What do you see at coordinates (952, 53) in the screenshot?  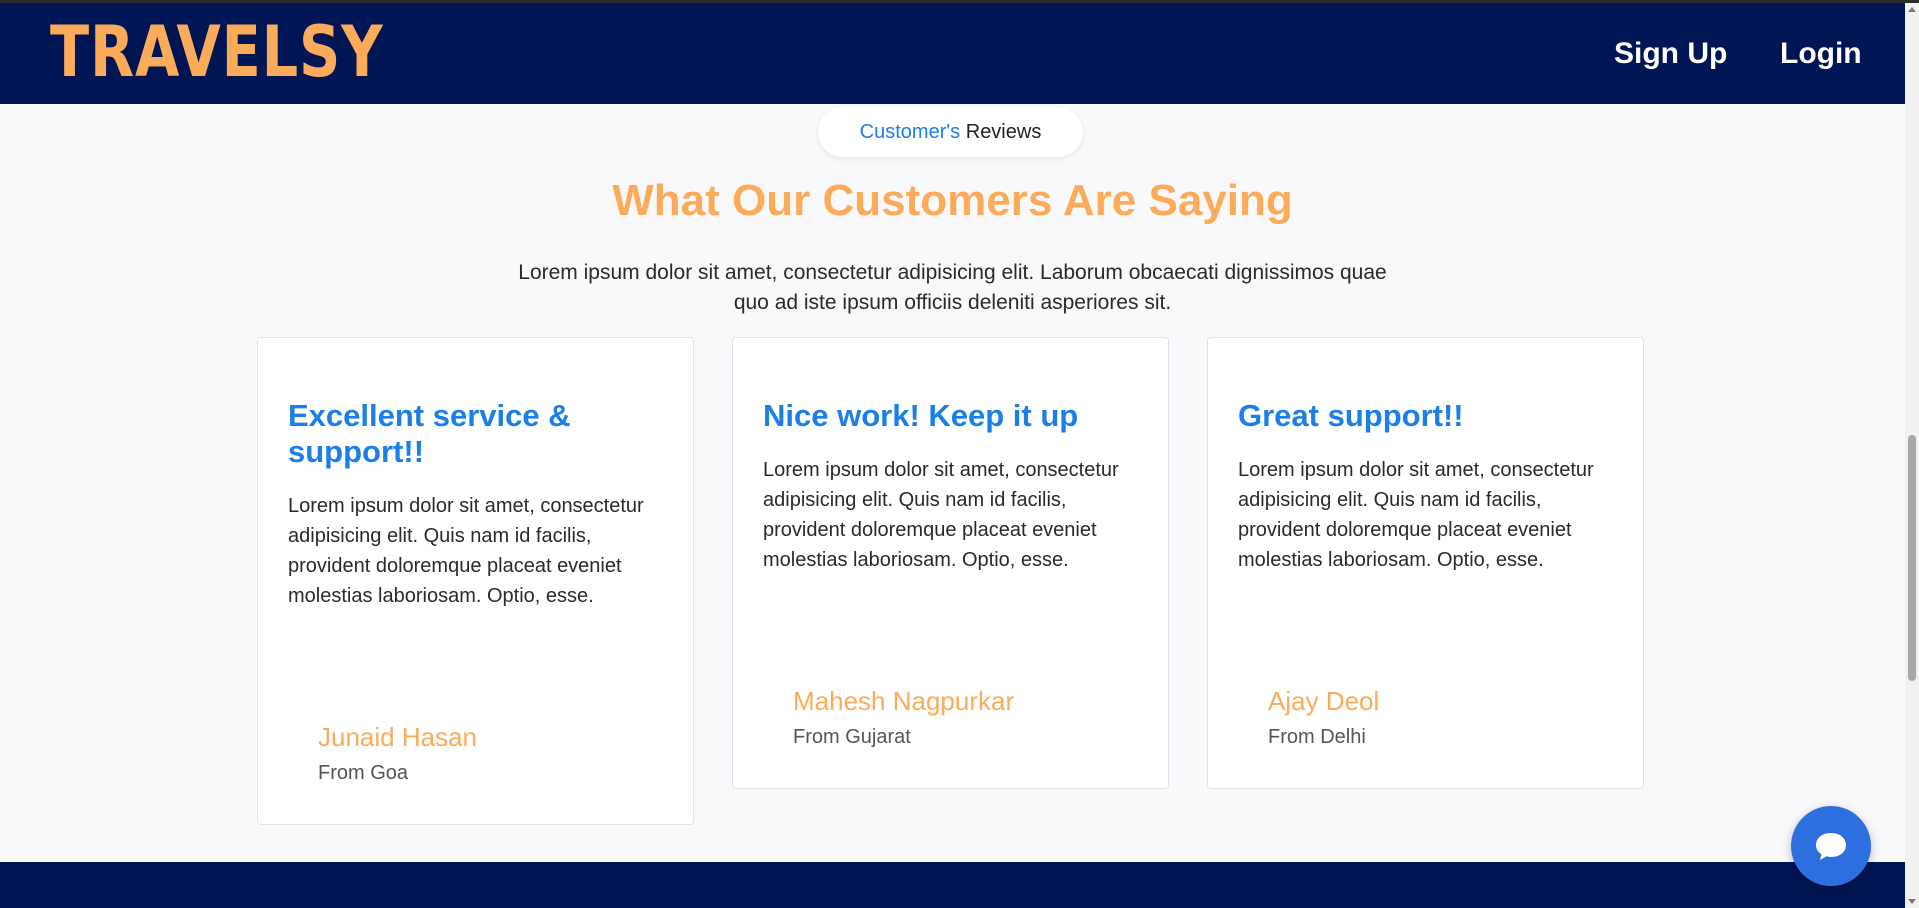 I see `navbar: TRAVELSY Sign Up Login` at bounding box center [952, 53].